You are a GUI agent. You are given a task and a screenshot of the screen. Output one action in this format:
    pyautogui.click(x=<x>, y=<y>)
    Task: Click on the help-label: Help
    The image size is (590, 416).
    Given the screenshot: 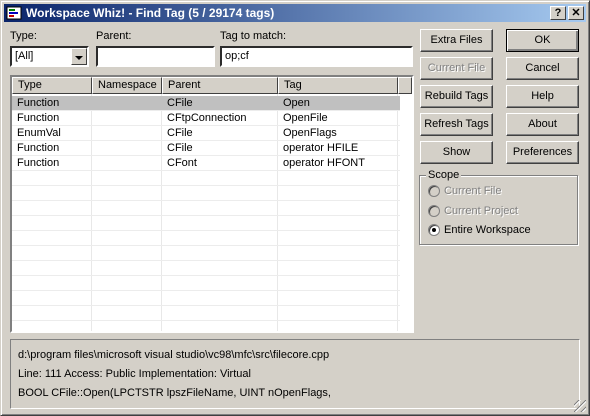 What is the action you would take?
    pyautogui.click(x=542, y=96)
    